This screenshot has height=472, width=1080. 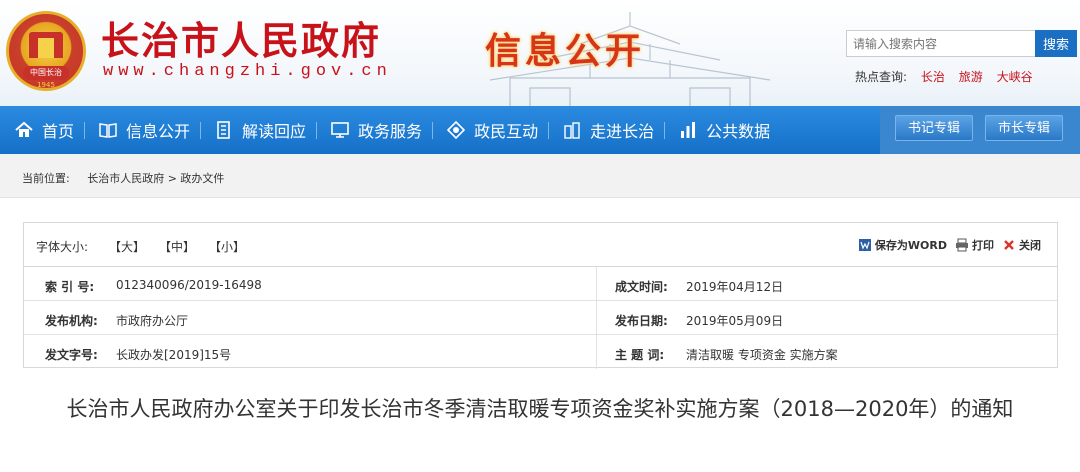 I want to click on keywords-label: 主 题 词:, so click(x=640, y=355).